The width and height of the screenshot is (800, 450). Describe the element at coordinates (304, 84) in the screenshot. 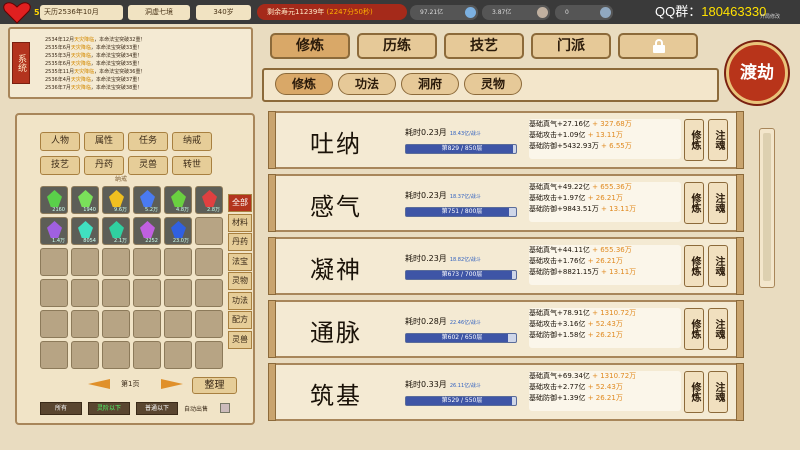

I see `subtab-cultivate: 修炼` at that location.